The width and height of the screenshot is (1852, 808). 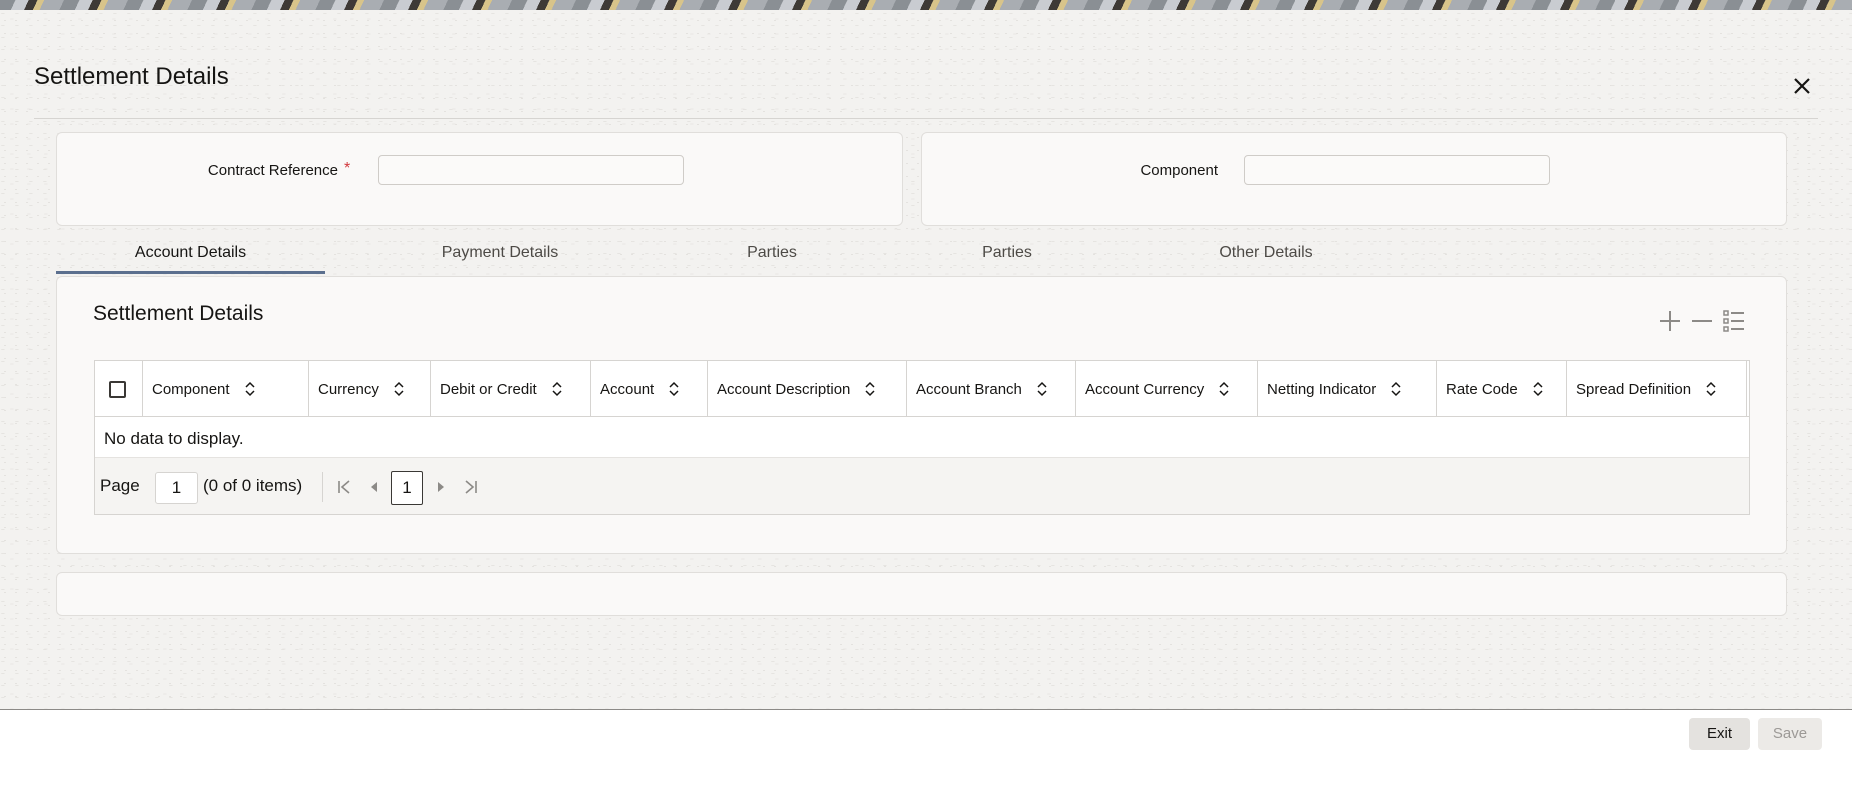 I want to click on page-number-input: 1, so click(x=176, y=488).